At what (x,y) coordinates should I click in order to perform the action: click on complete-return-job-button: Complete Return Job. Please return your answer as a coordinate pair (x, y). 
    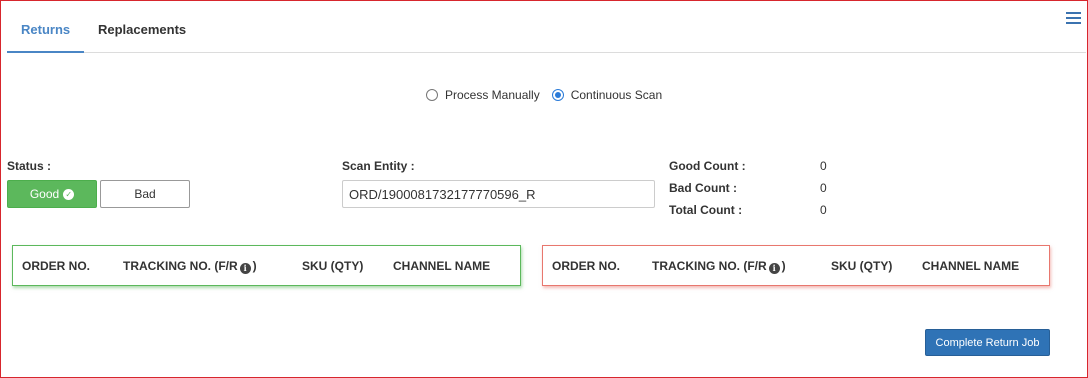
    Looking at the image, I should click on (987, 342).